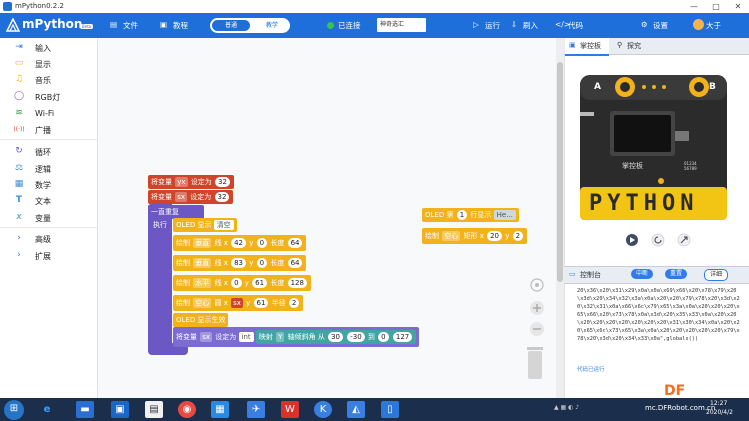 The image size is (749, 421). Describe the element at coordinates (19, 151) in the screenshot. I see `loop-icon: ↻` at that location.